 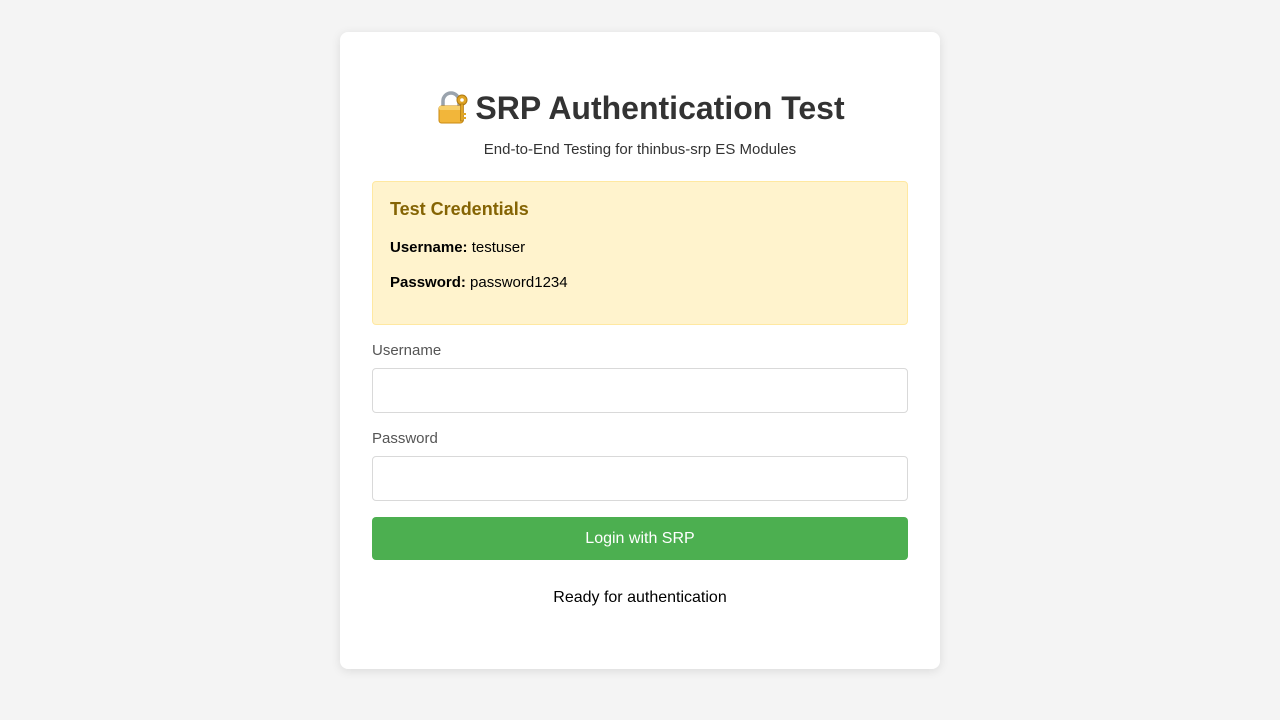 What do you see at coordinates (640, 283) in the screenshot?
I see `credentials-password: Password: password1234` at bounding box center [640, 283].